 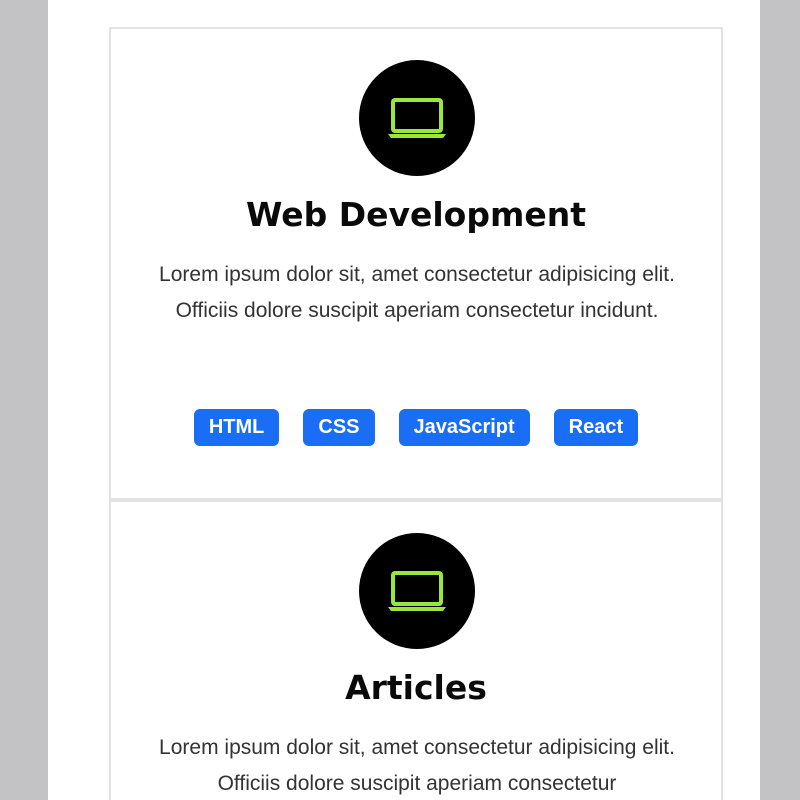 What do you see at coordinates (416, 687) in the screenshot?
I see `card-title: Articles` at bounding box center [416, 687].